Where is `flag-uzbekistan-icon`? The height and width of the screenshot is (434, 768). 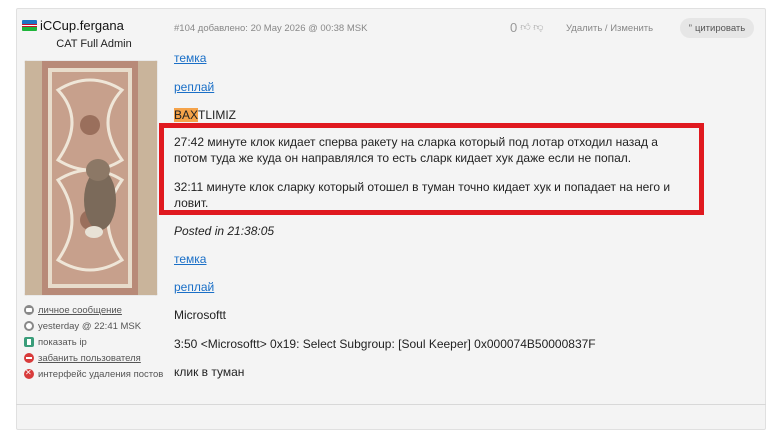 flag-uzbekistan-icon is located at coordinates (29, 25).